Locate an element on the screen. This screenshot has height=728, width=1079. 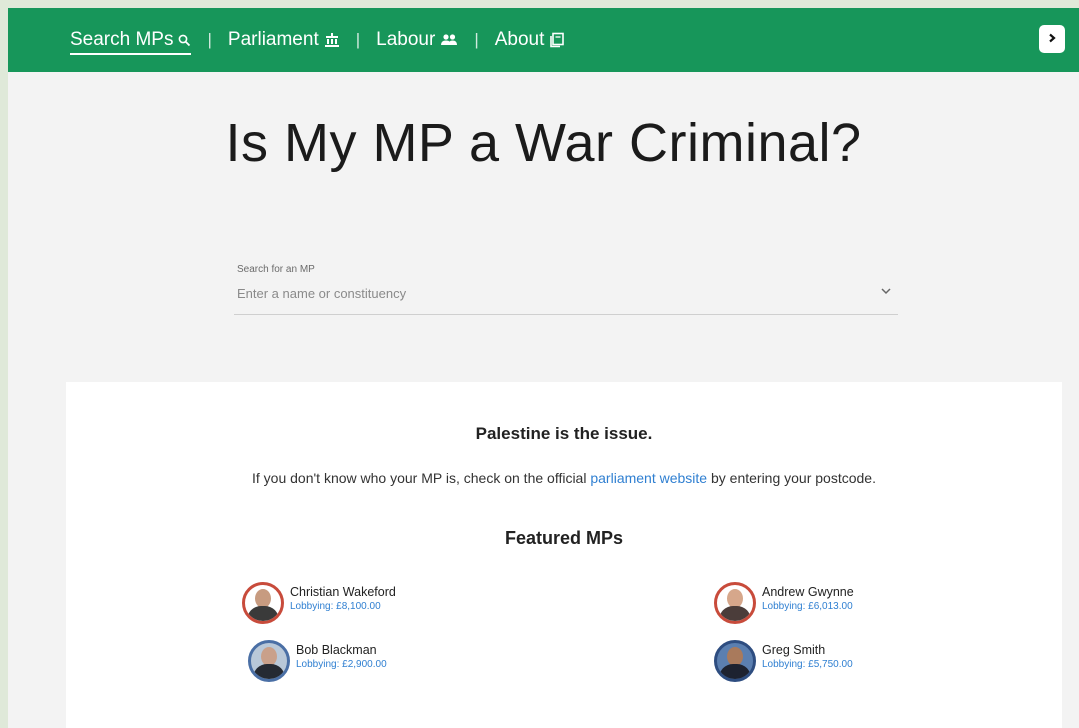
chevron-down-icon is located at coordinates (886, 291).